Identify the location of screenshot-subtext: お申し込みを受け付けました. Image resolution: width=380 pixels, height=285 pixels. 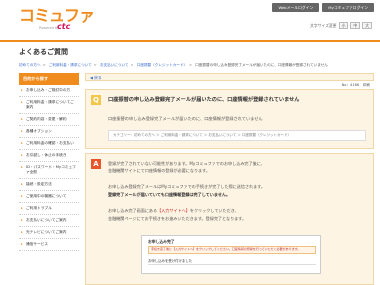
(170, 261).